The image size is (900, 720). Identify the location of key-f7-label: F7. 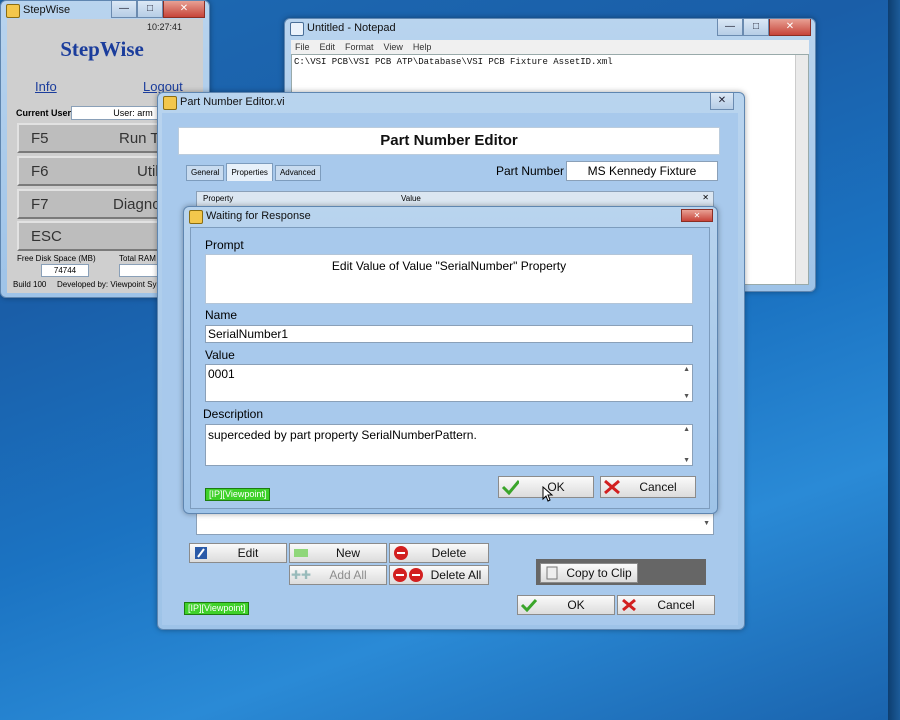
(40, 204).